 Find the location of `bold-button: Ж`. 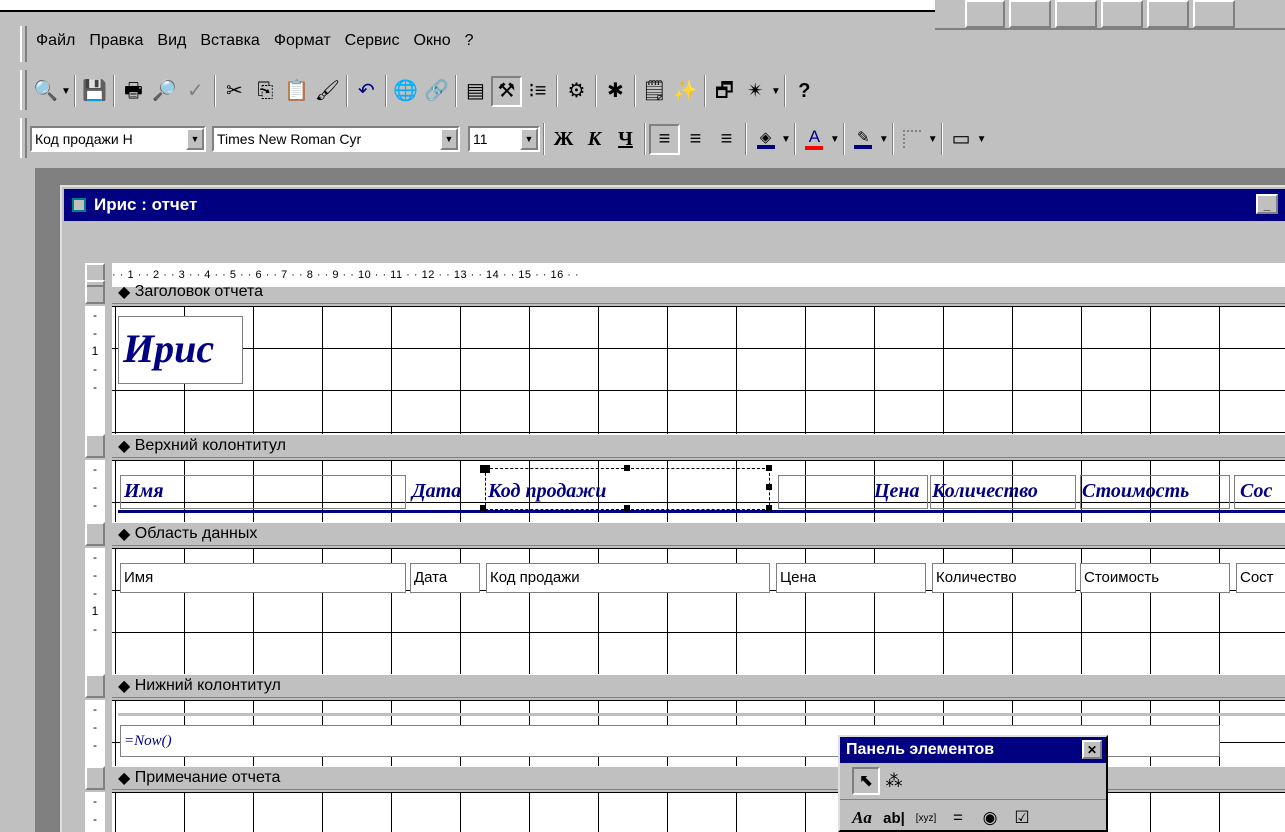

bold-button: Ж is located at coordinates (563, 139).